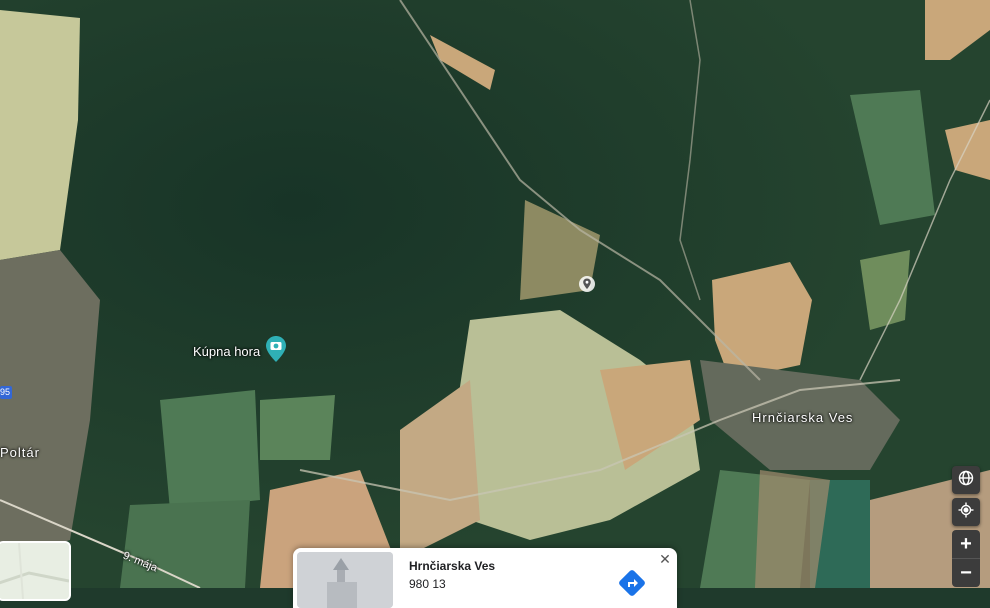  Describe the element at coordinates (345, 580) in the screenshot. I see `place-photo` at that location.